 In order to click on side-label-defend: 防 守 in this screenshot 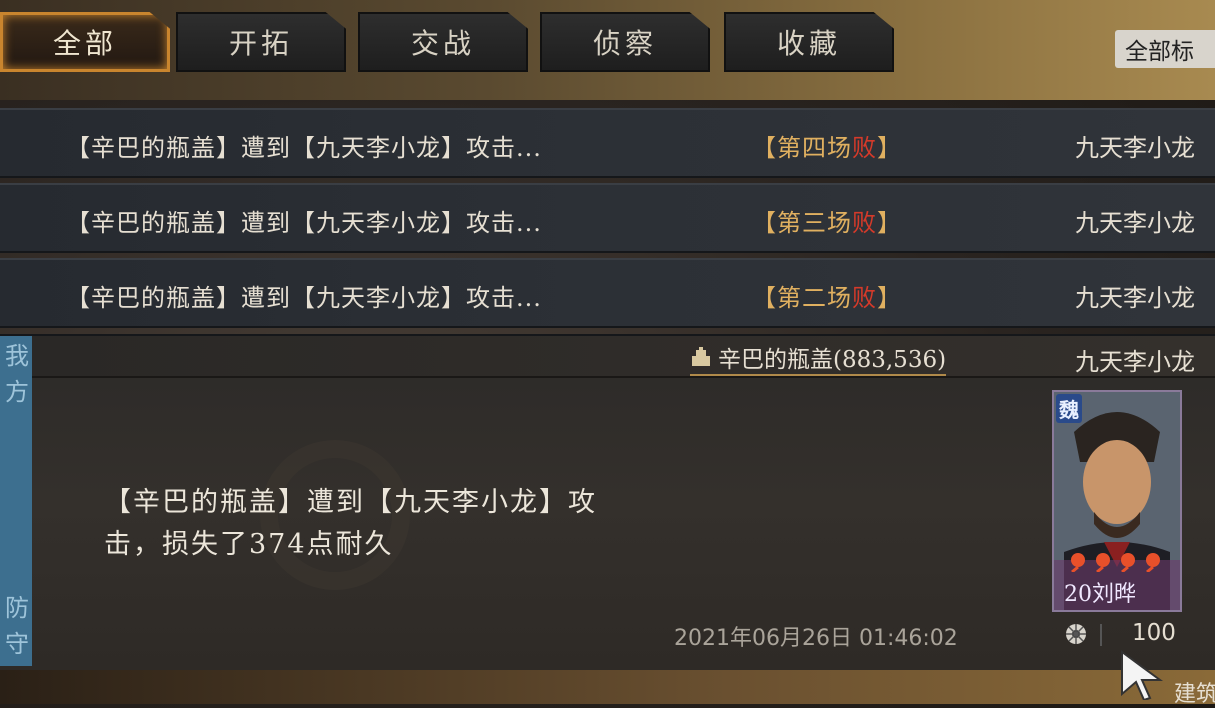, I will do `click(17, 626)`.